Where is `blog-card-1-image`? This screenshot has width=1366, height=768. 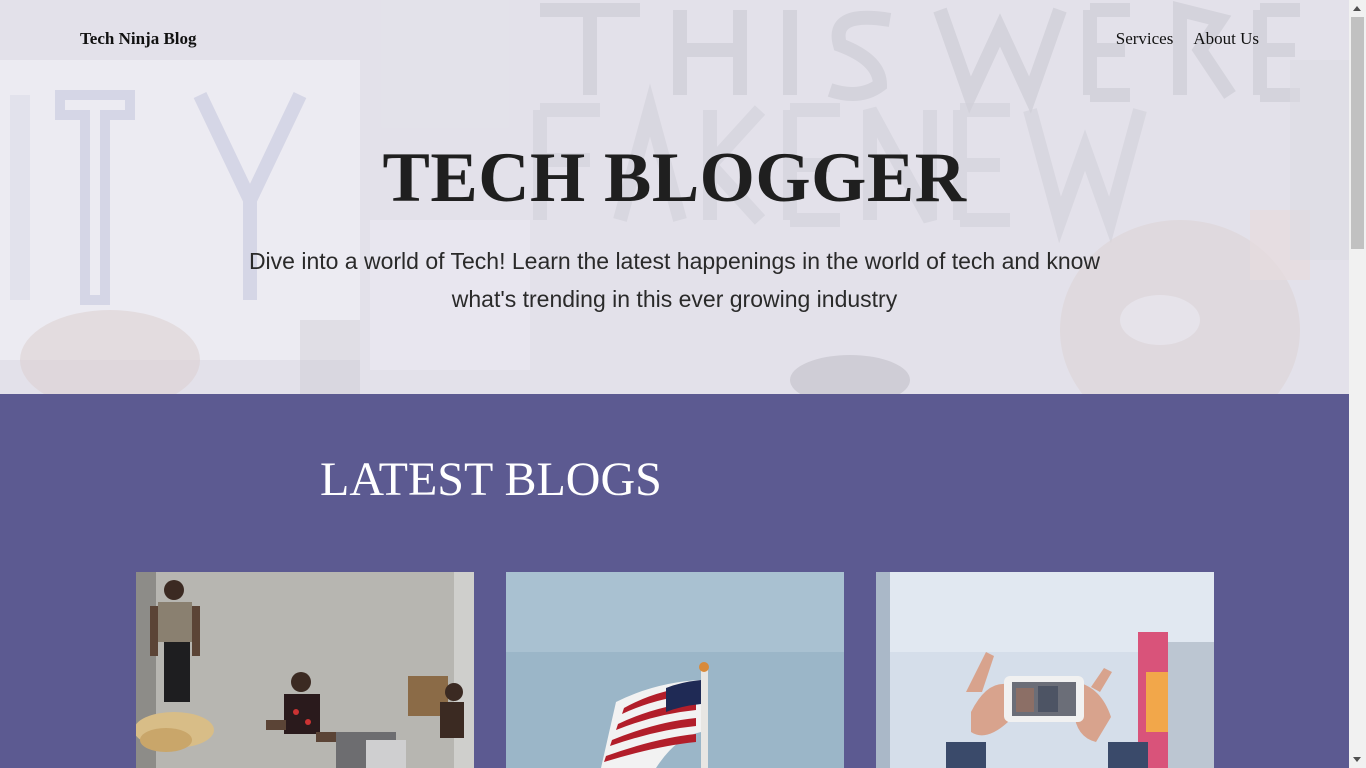 blog-card-1-image is located at coordinates (305, 670).